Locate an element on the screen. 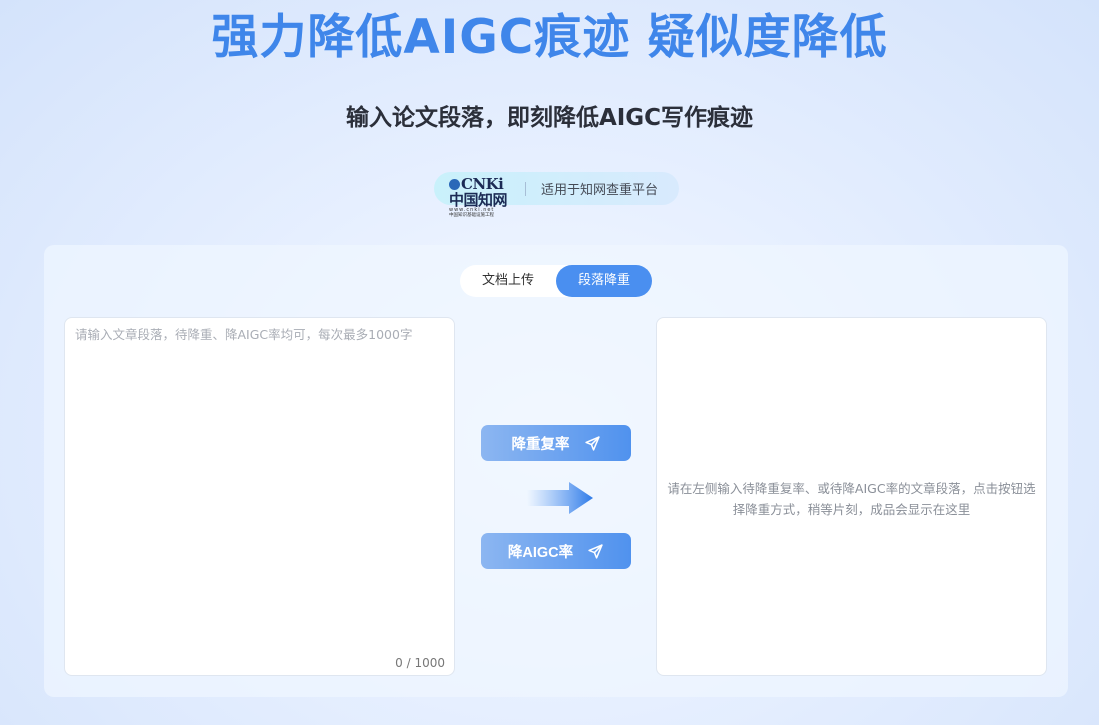  tab-paragraph-rewrite: 段落降重 is located at coordinates (604, 281).